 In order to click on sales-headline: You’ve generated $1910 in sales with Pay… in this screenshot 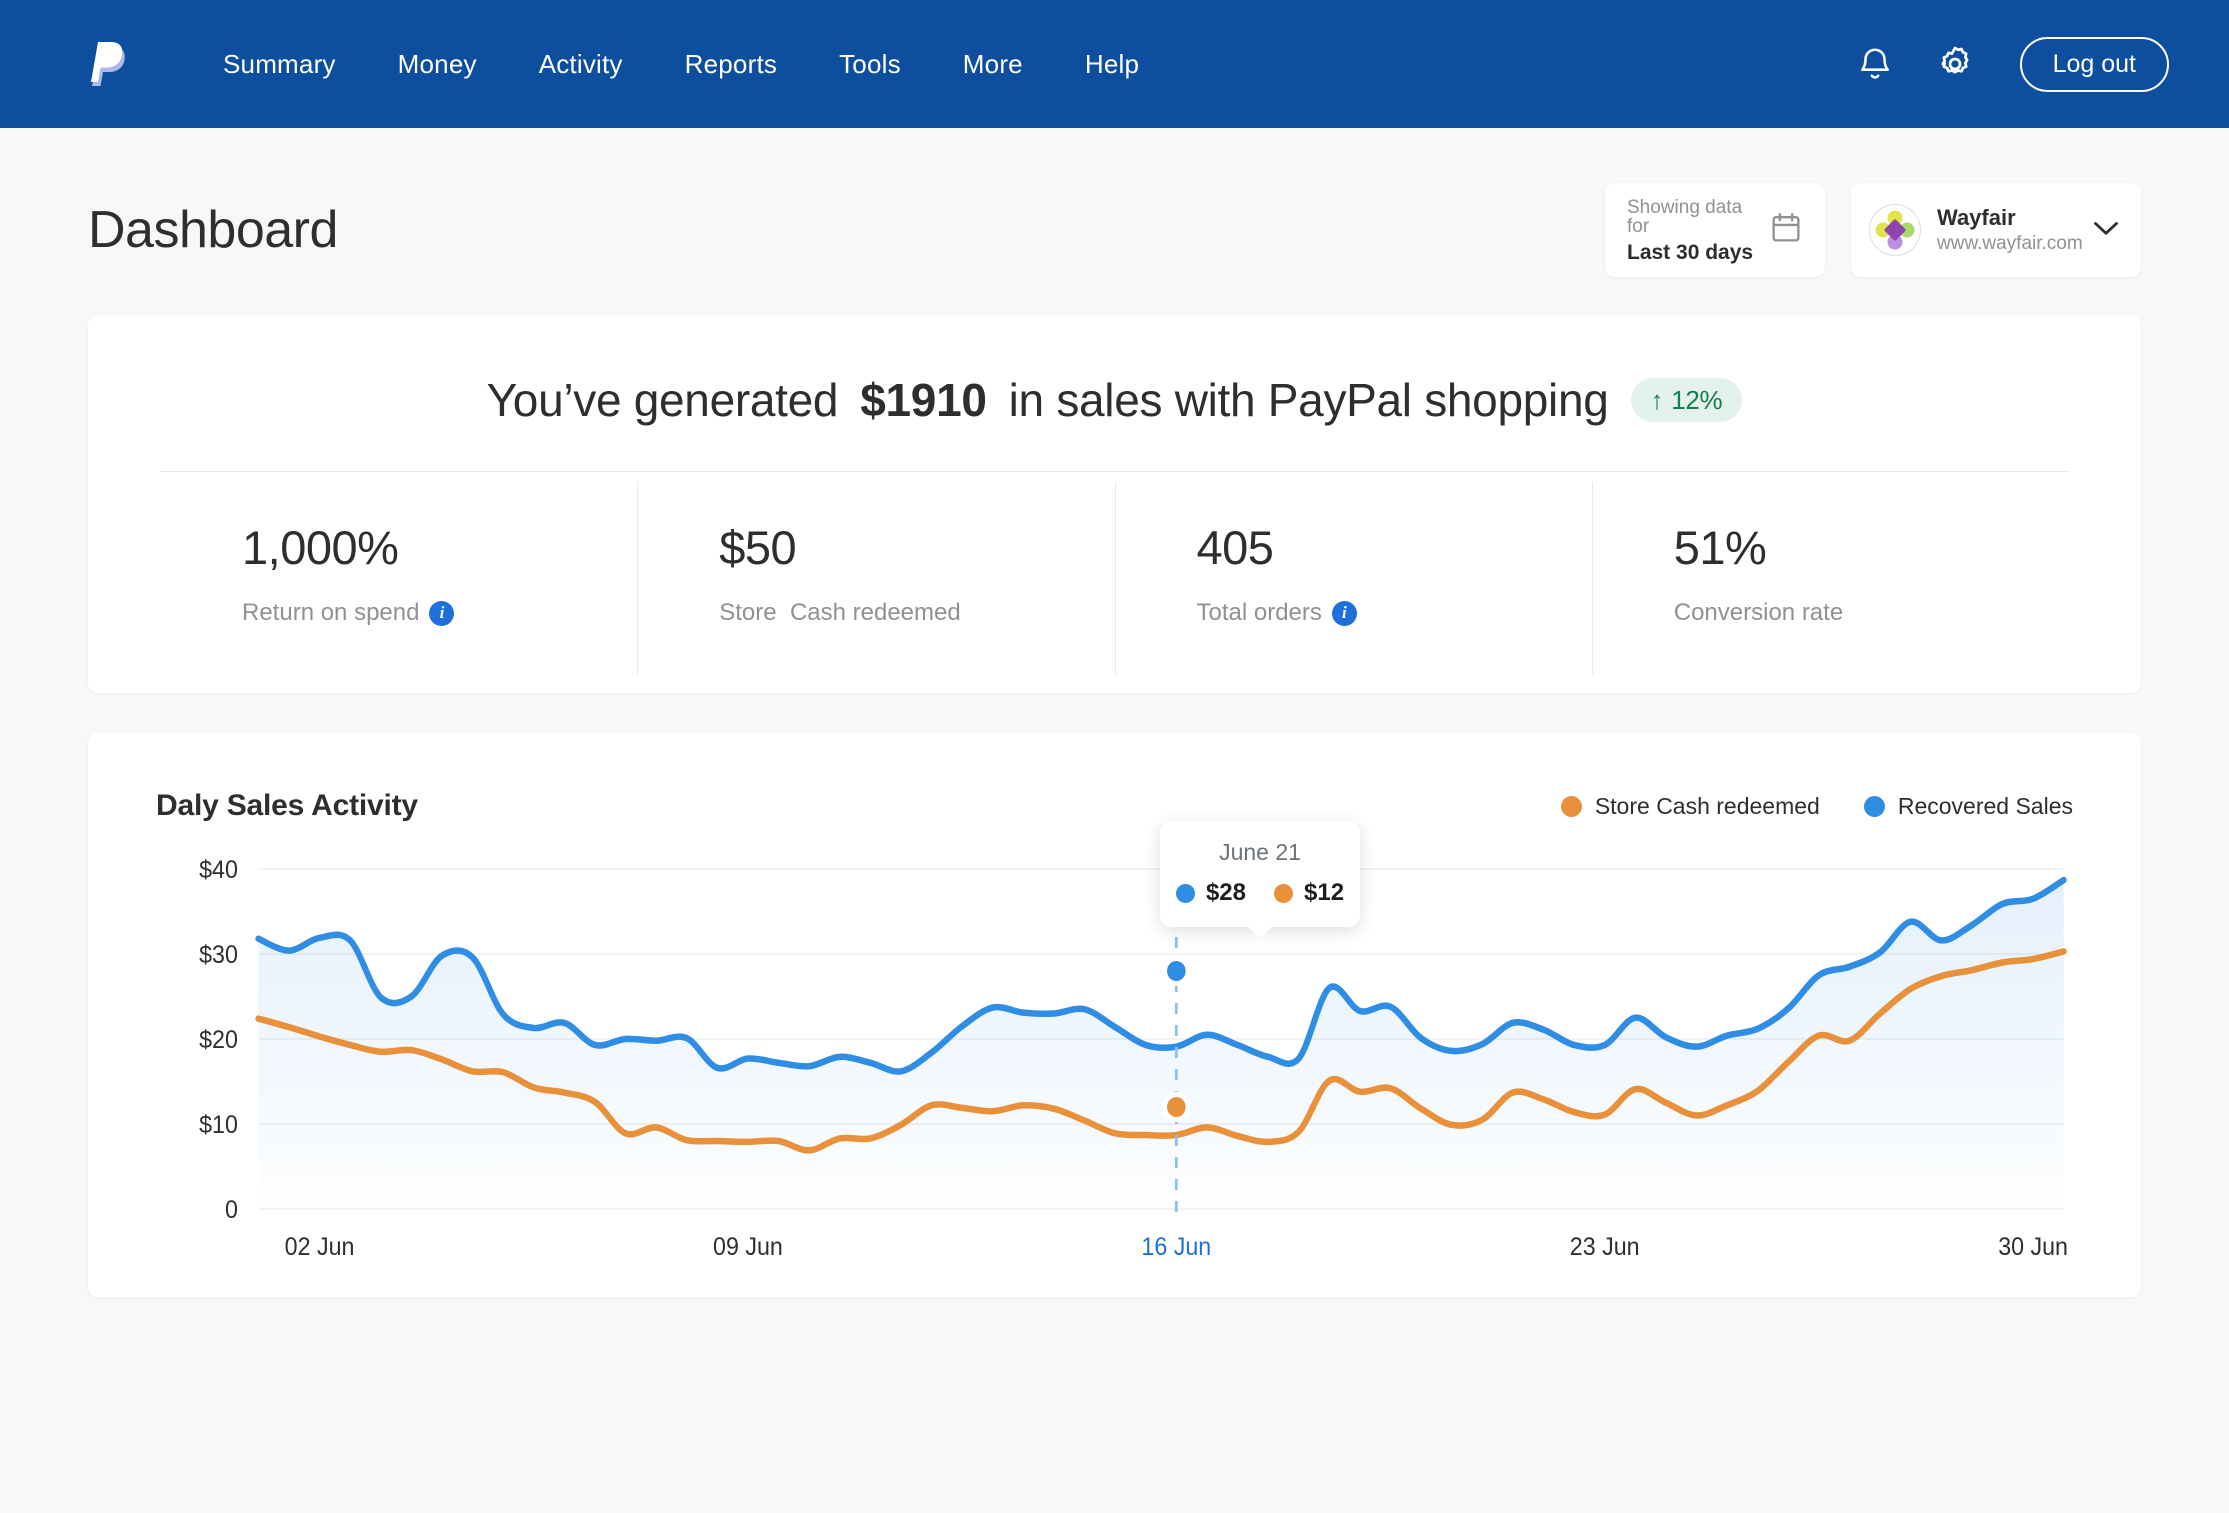, I will do `click(1114, 400)`.